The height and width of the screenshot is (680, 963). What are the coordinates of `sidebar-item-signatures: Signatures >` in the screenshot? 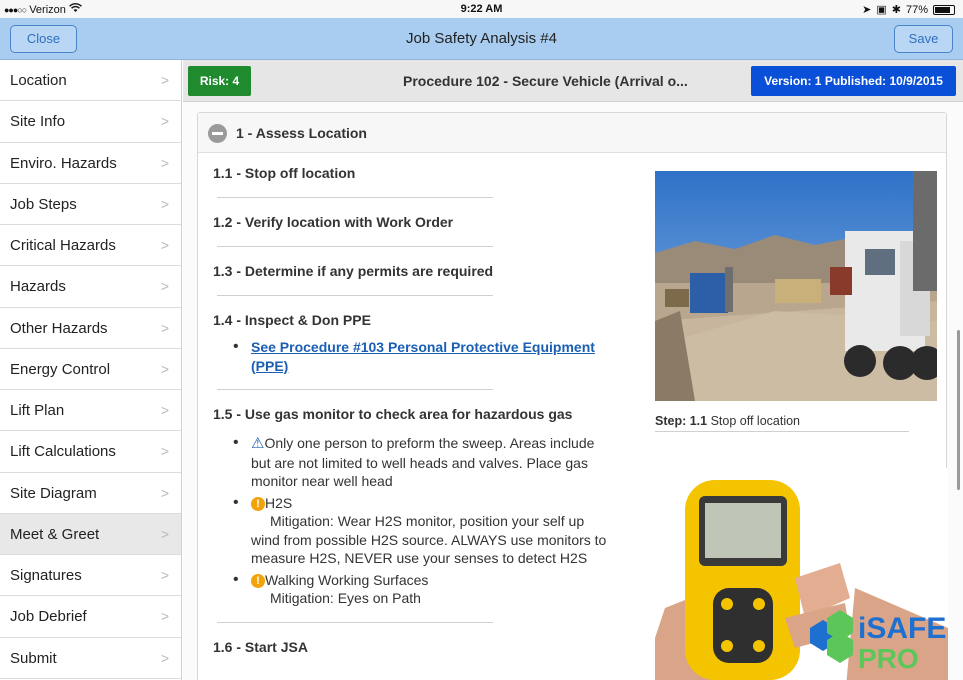 It's located at (90, 576).